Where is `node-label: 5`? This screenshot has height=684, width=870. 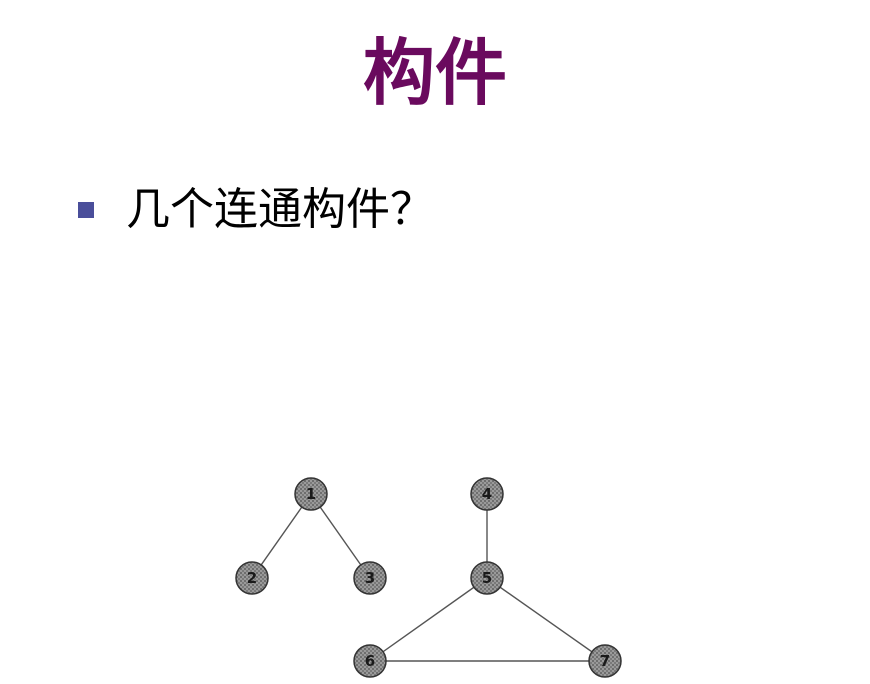
node-label: 5 is located at coordinates (487, 578).